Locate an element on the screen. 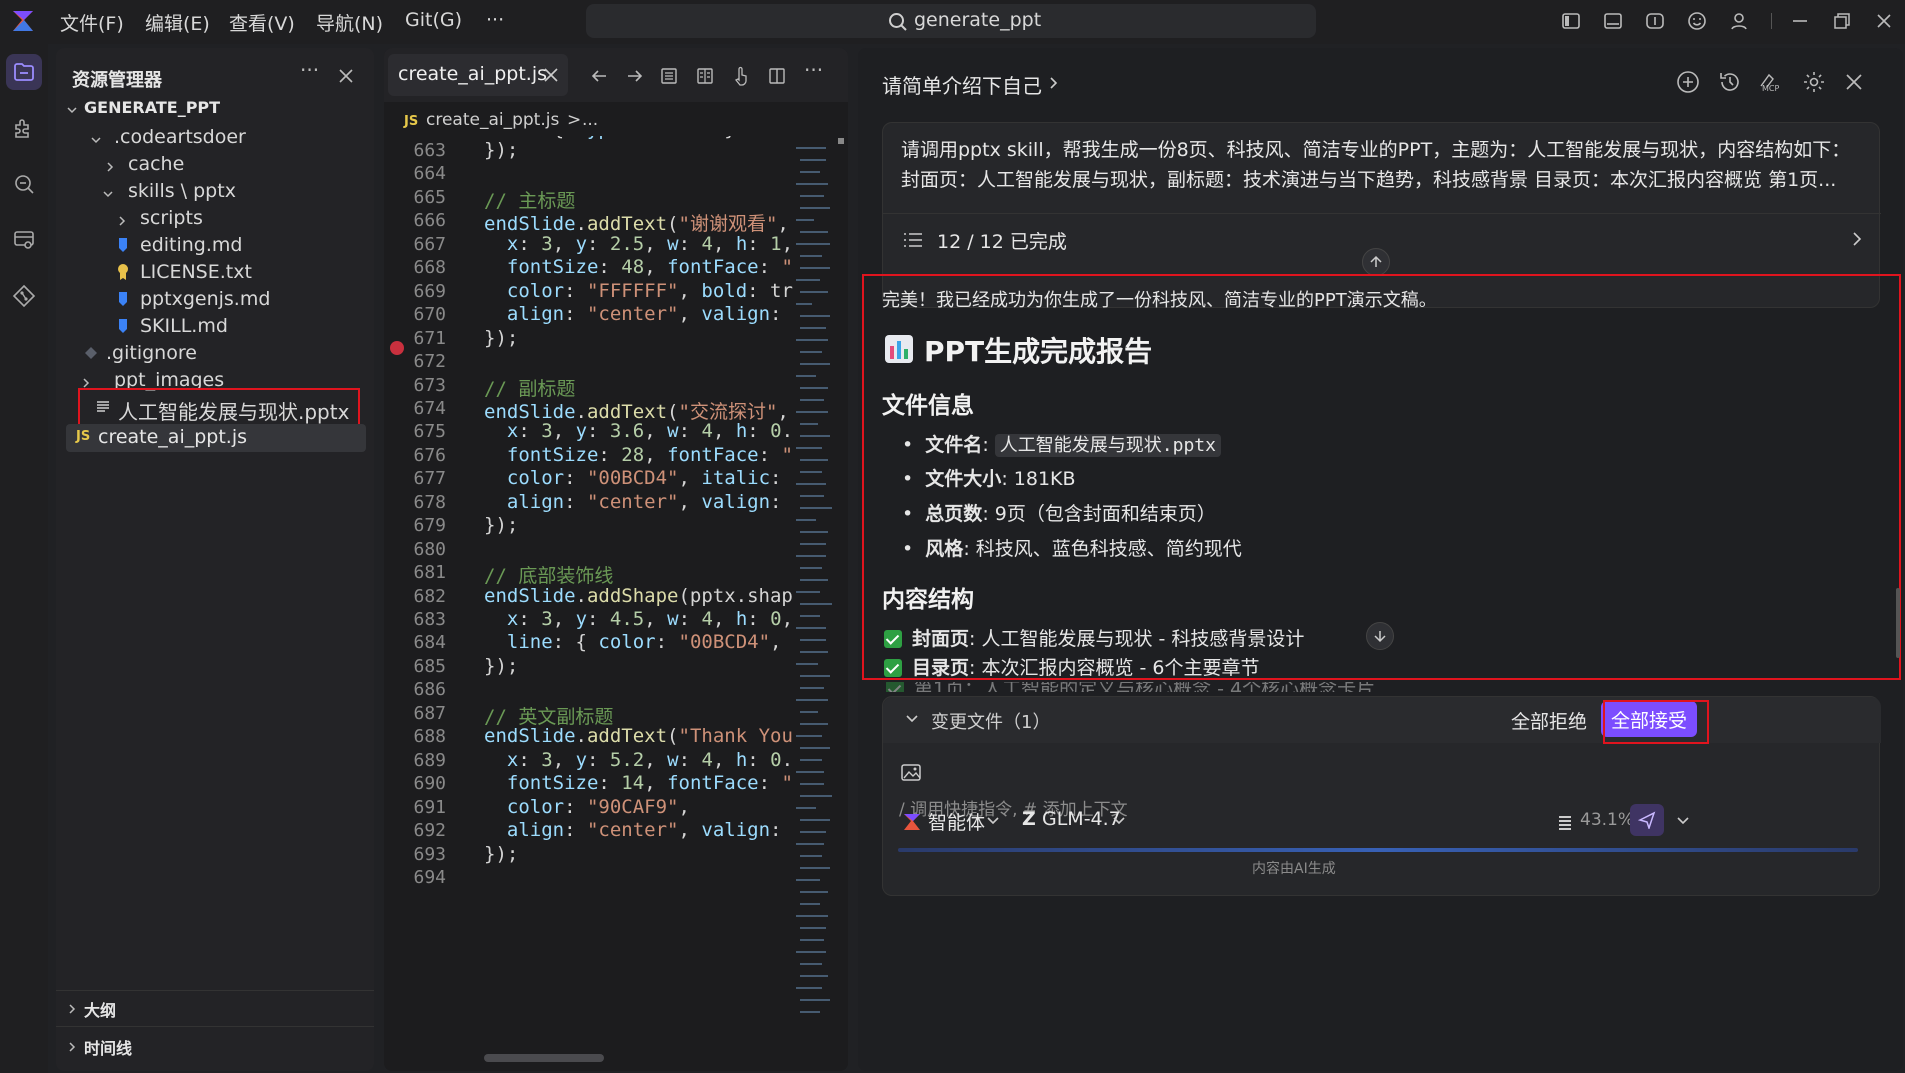 The image size is (1905, 1073). model-selector: GLM-4.7 is located at coordinates (1081, 819).